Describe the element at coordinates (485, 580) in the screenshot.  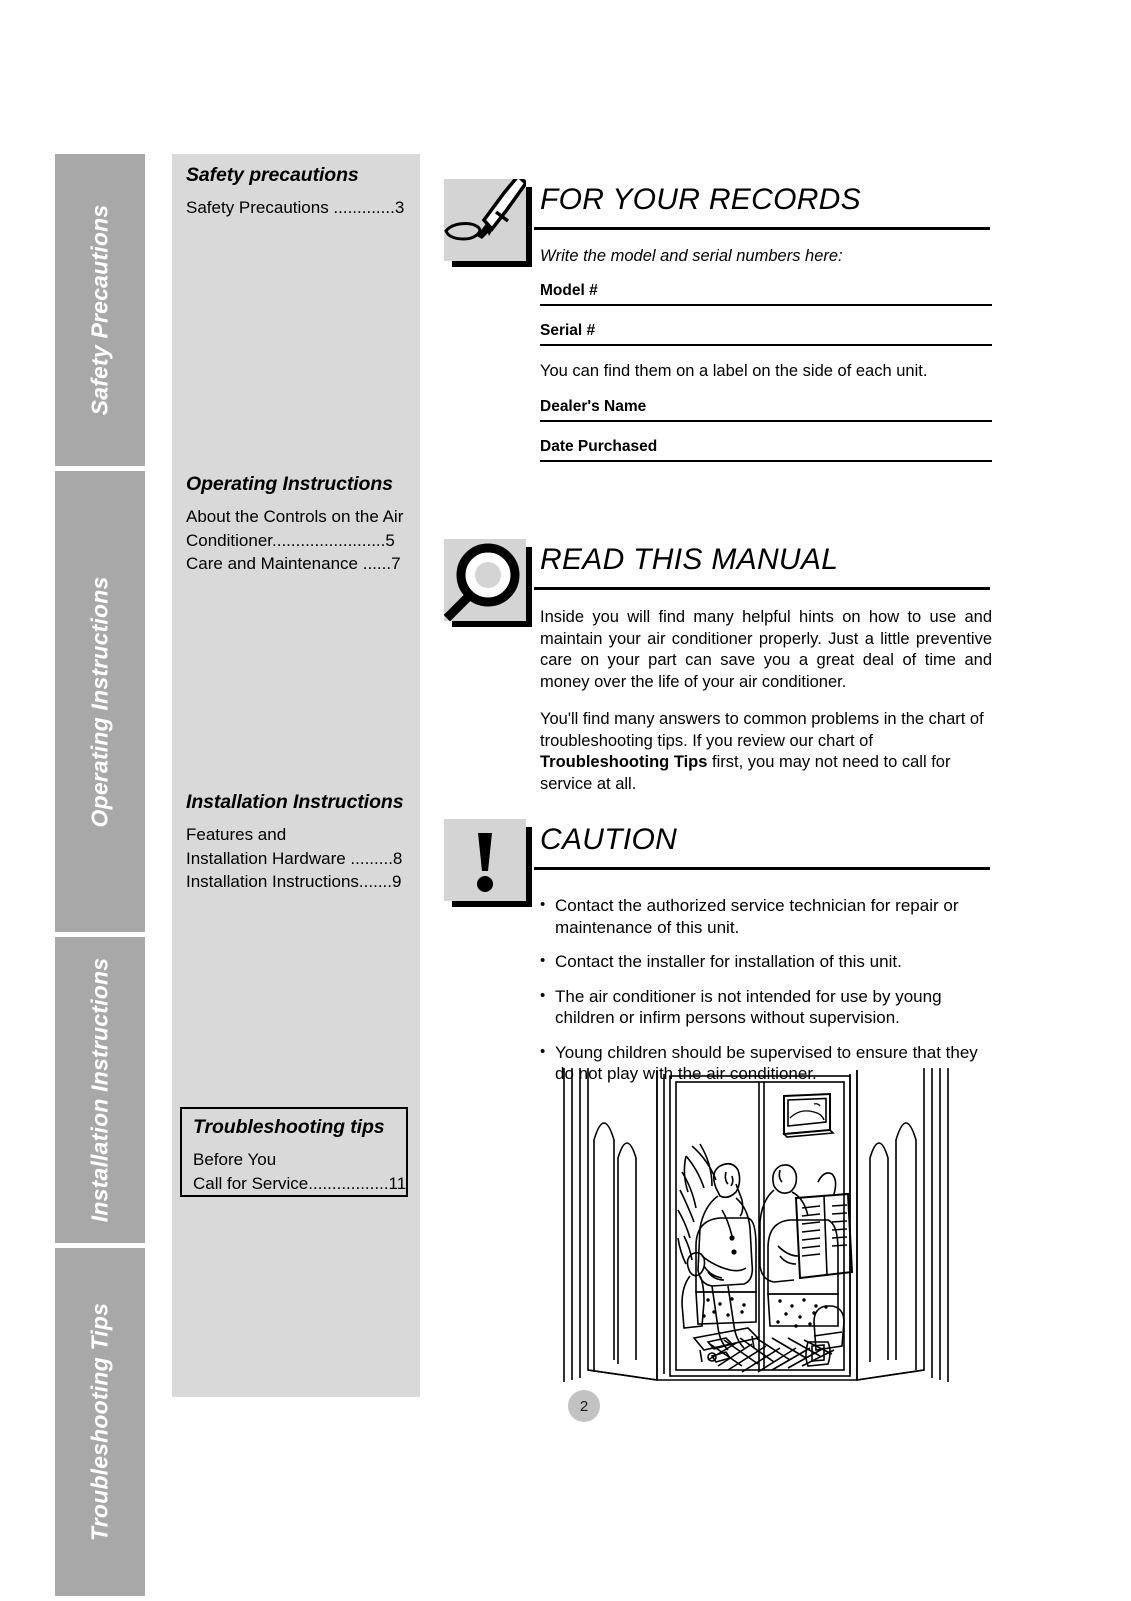
I see `magnifier-icon` at that location.